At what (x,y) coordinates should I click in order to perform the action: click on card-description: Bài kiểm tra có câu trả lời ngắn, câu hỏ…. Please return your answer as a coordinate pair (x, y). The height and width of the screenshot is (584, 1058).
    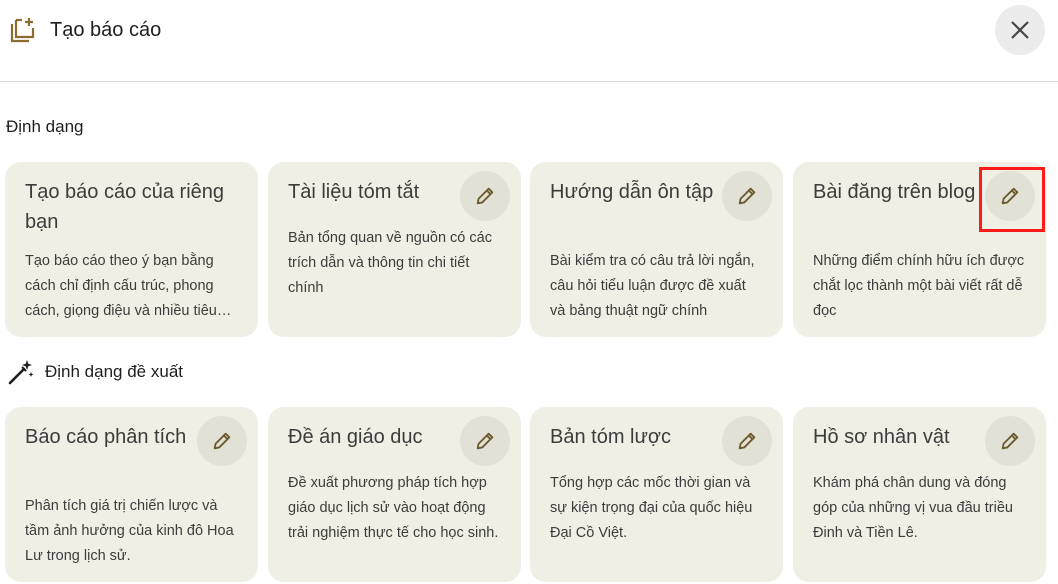
    Looking at the image, I should click on (652, 286).